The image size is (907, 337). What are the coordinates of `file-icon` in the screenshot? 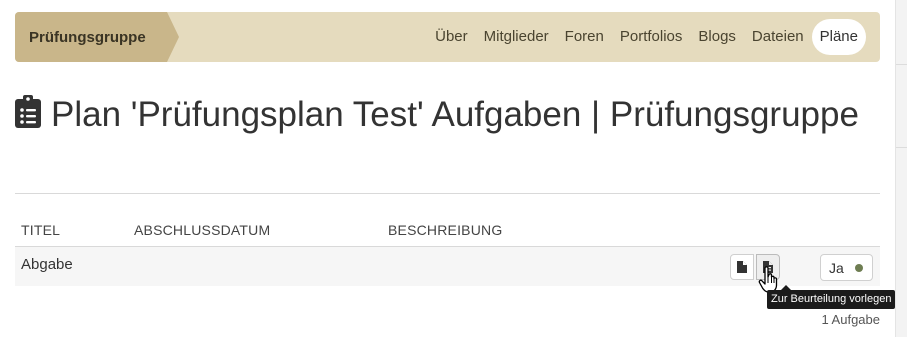 It's located at (742, 267).